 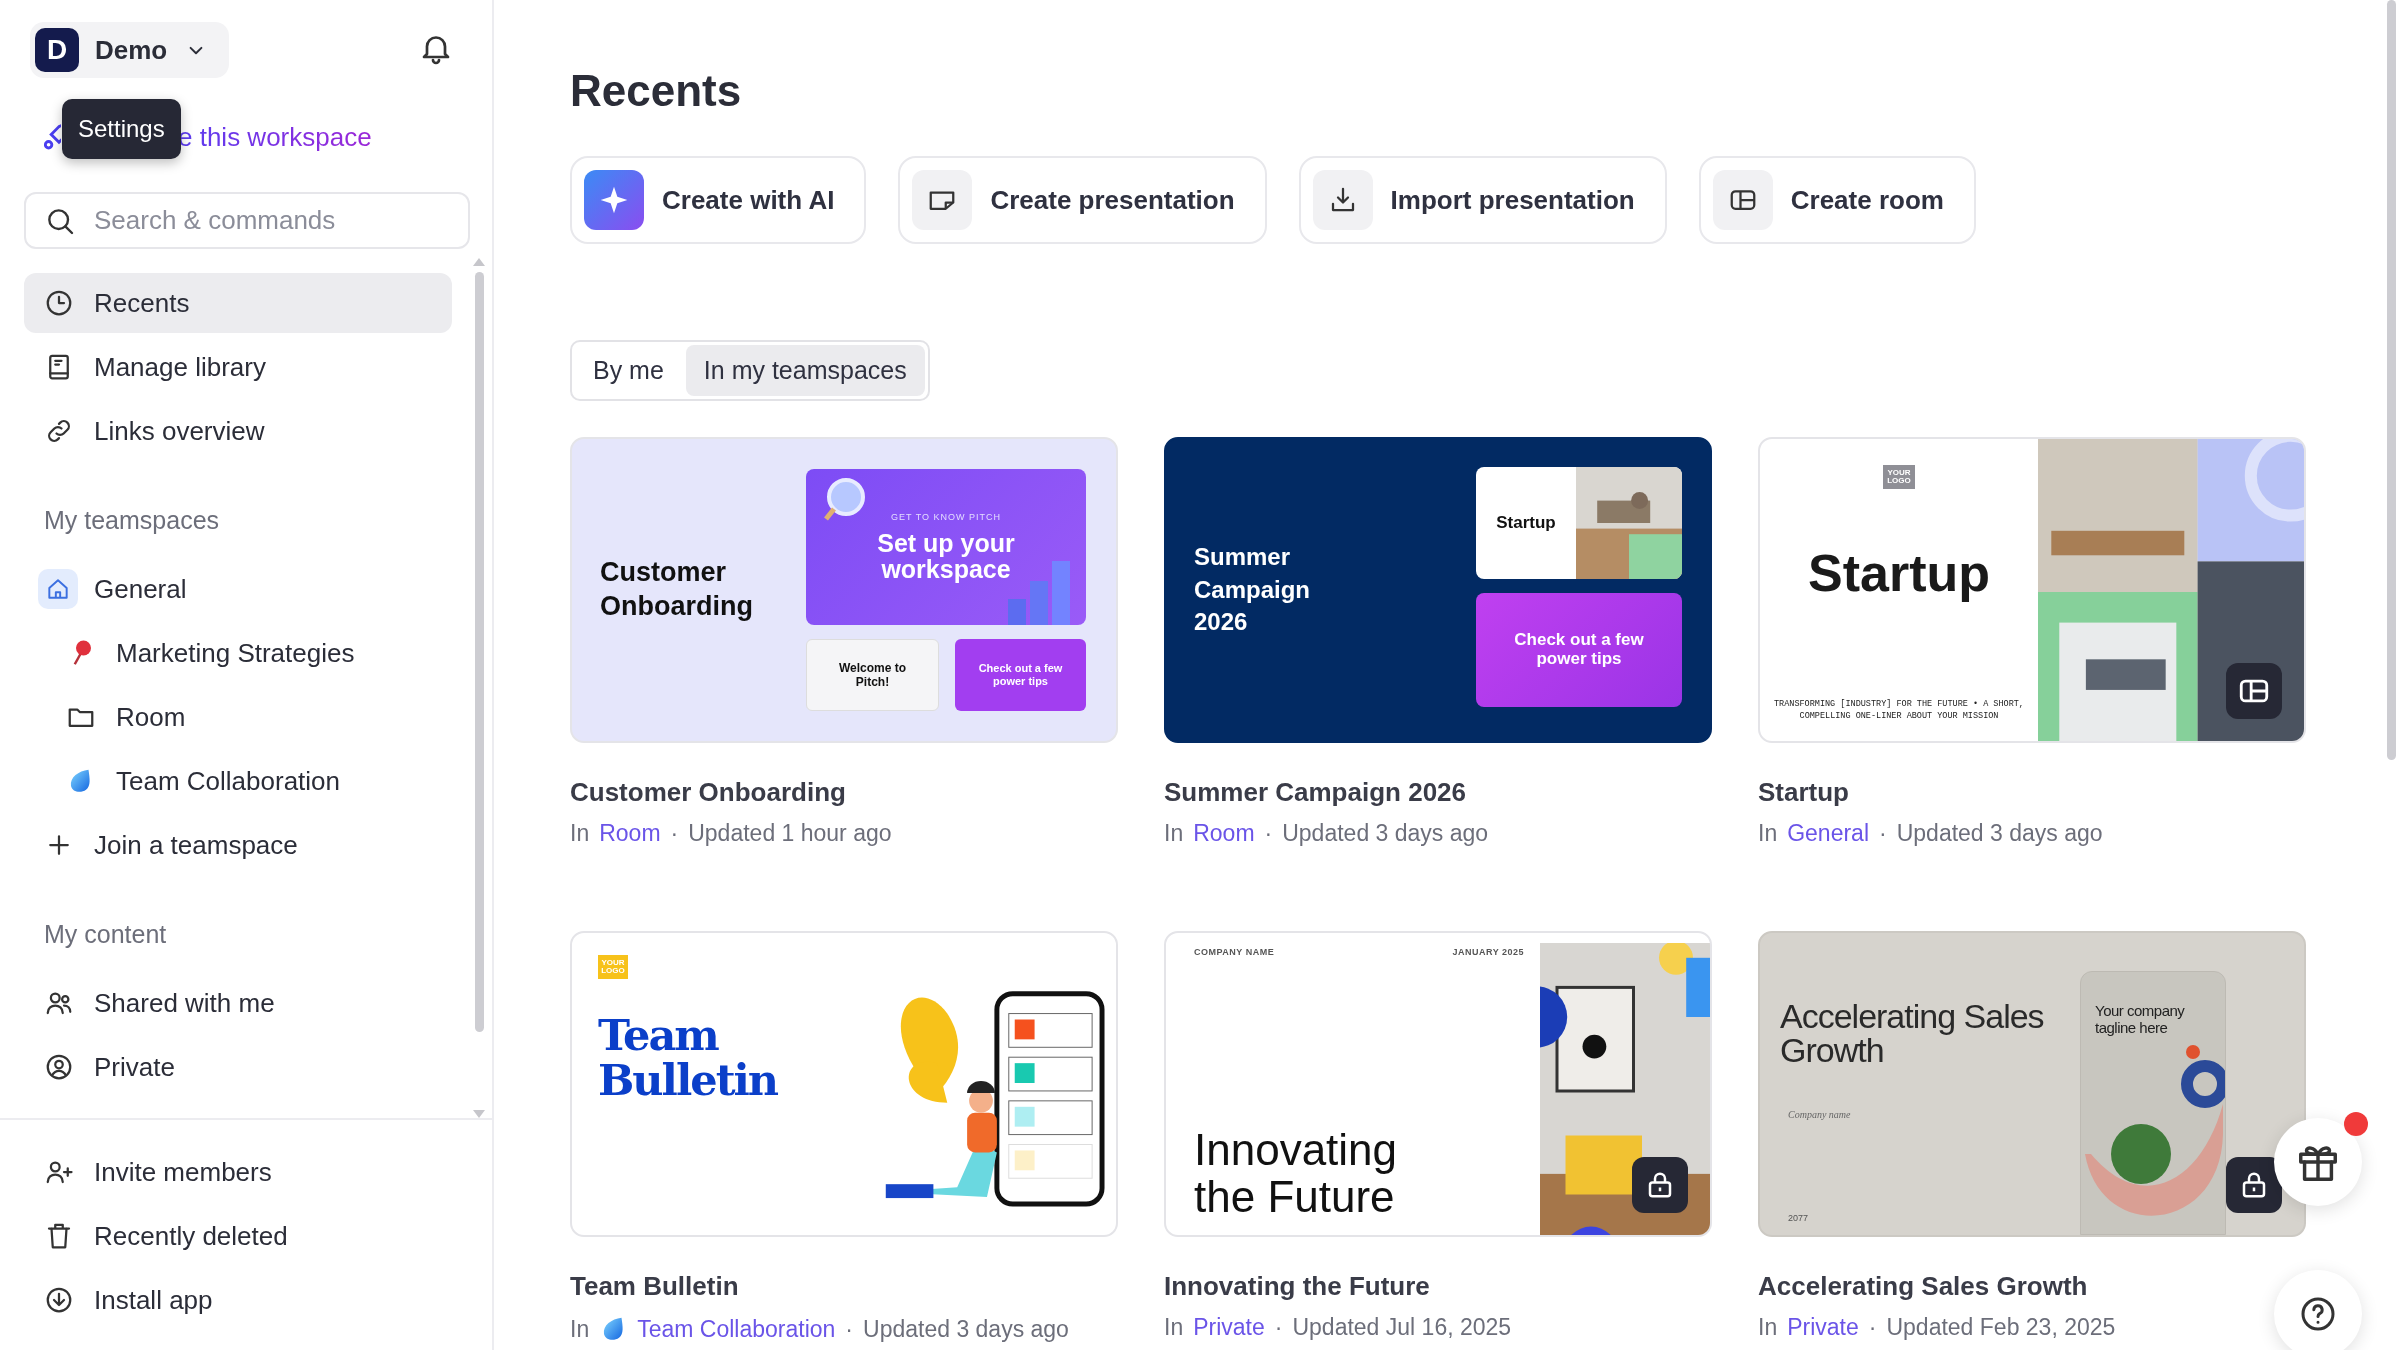 I want to click on sidebar-item: General, so click(x=238, y=589).